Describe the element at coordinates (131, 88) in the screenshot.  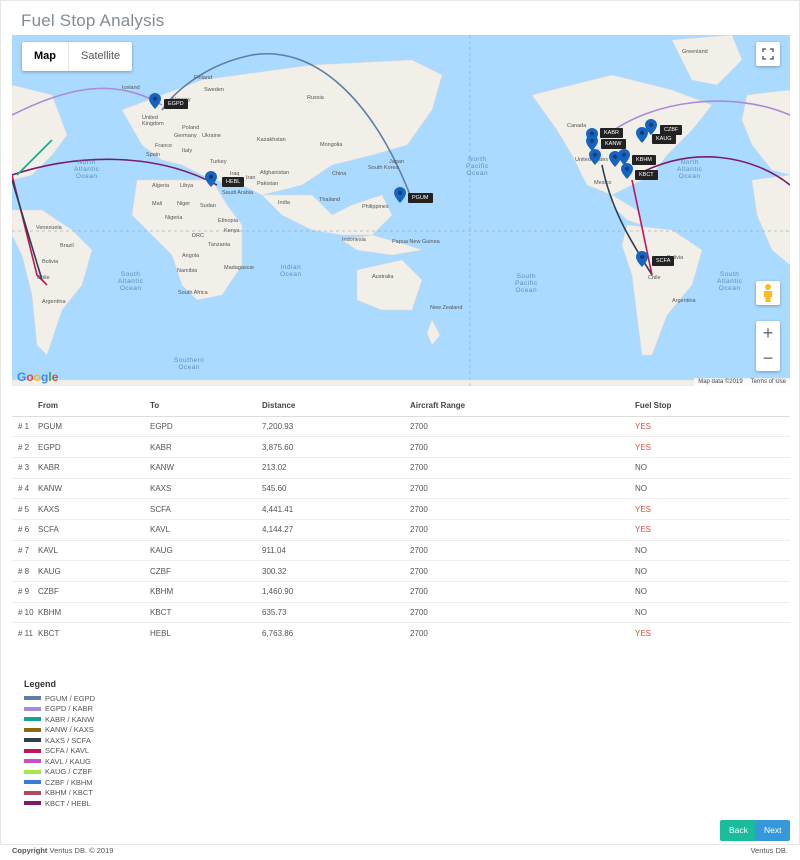
I see `label-iceland: Iceland` at that location.